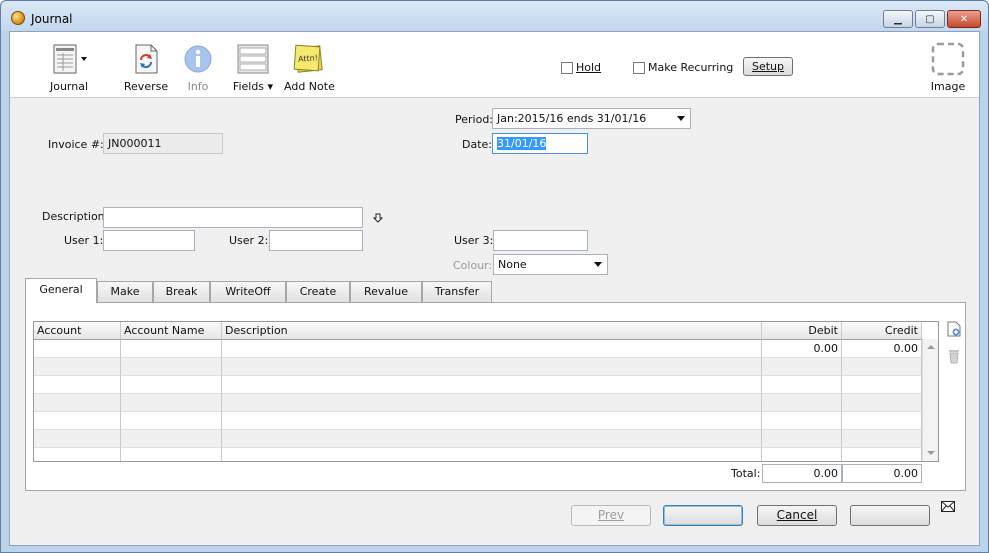  I want to click on info-tool: Info, so click(198, 68).